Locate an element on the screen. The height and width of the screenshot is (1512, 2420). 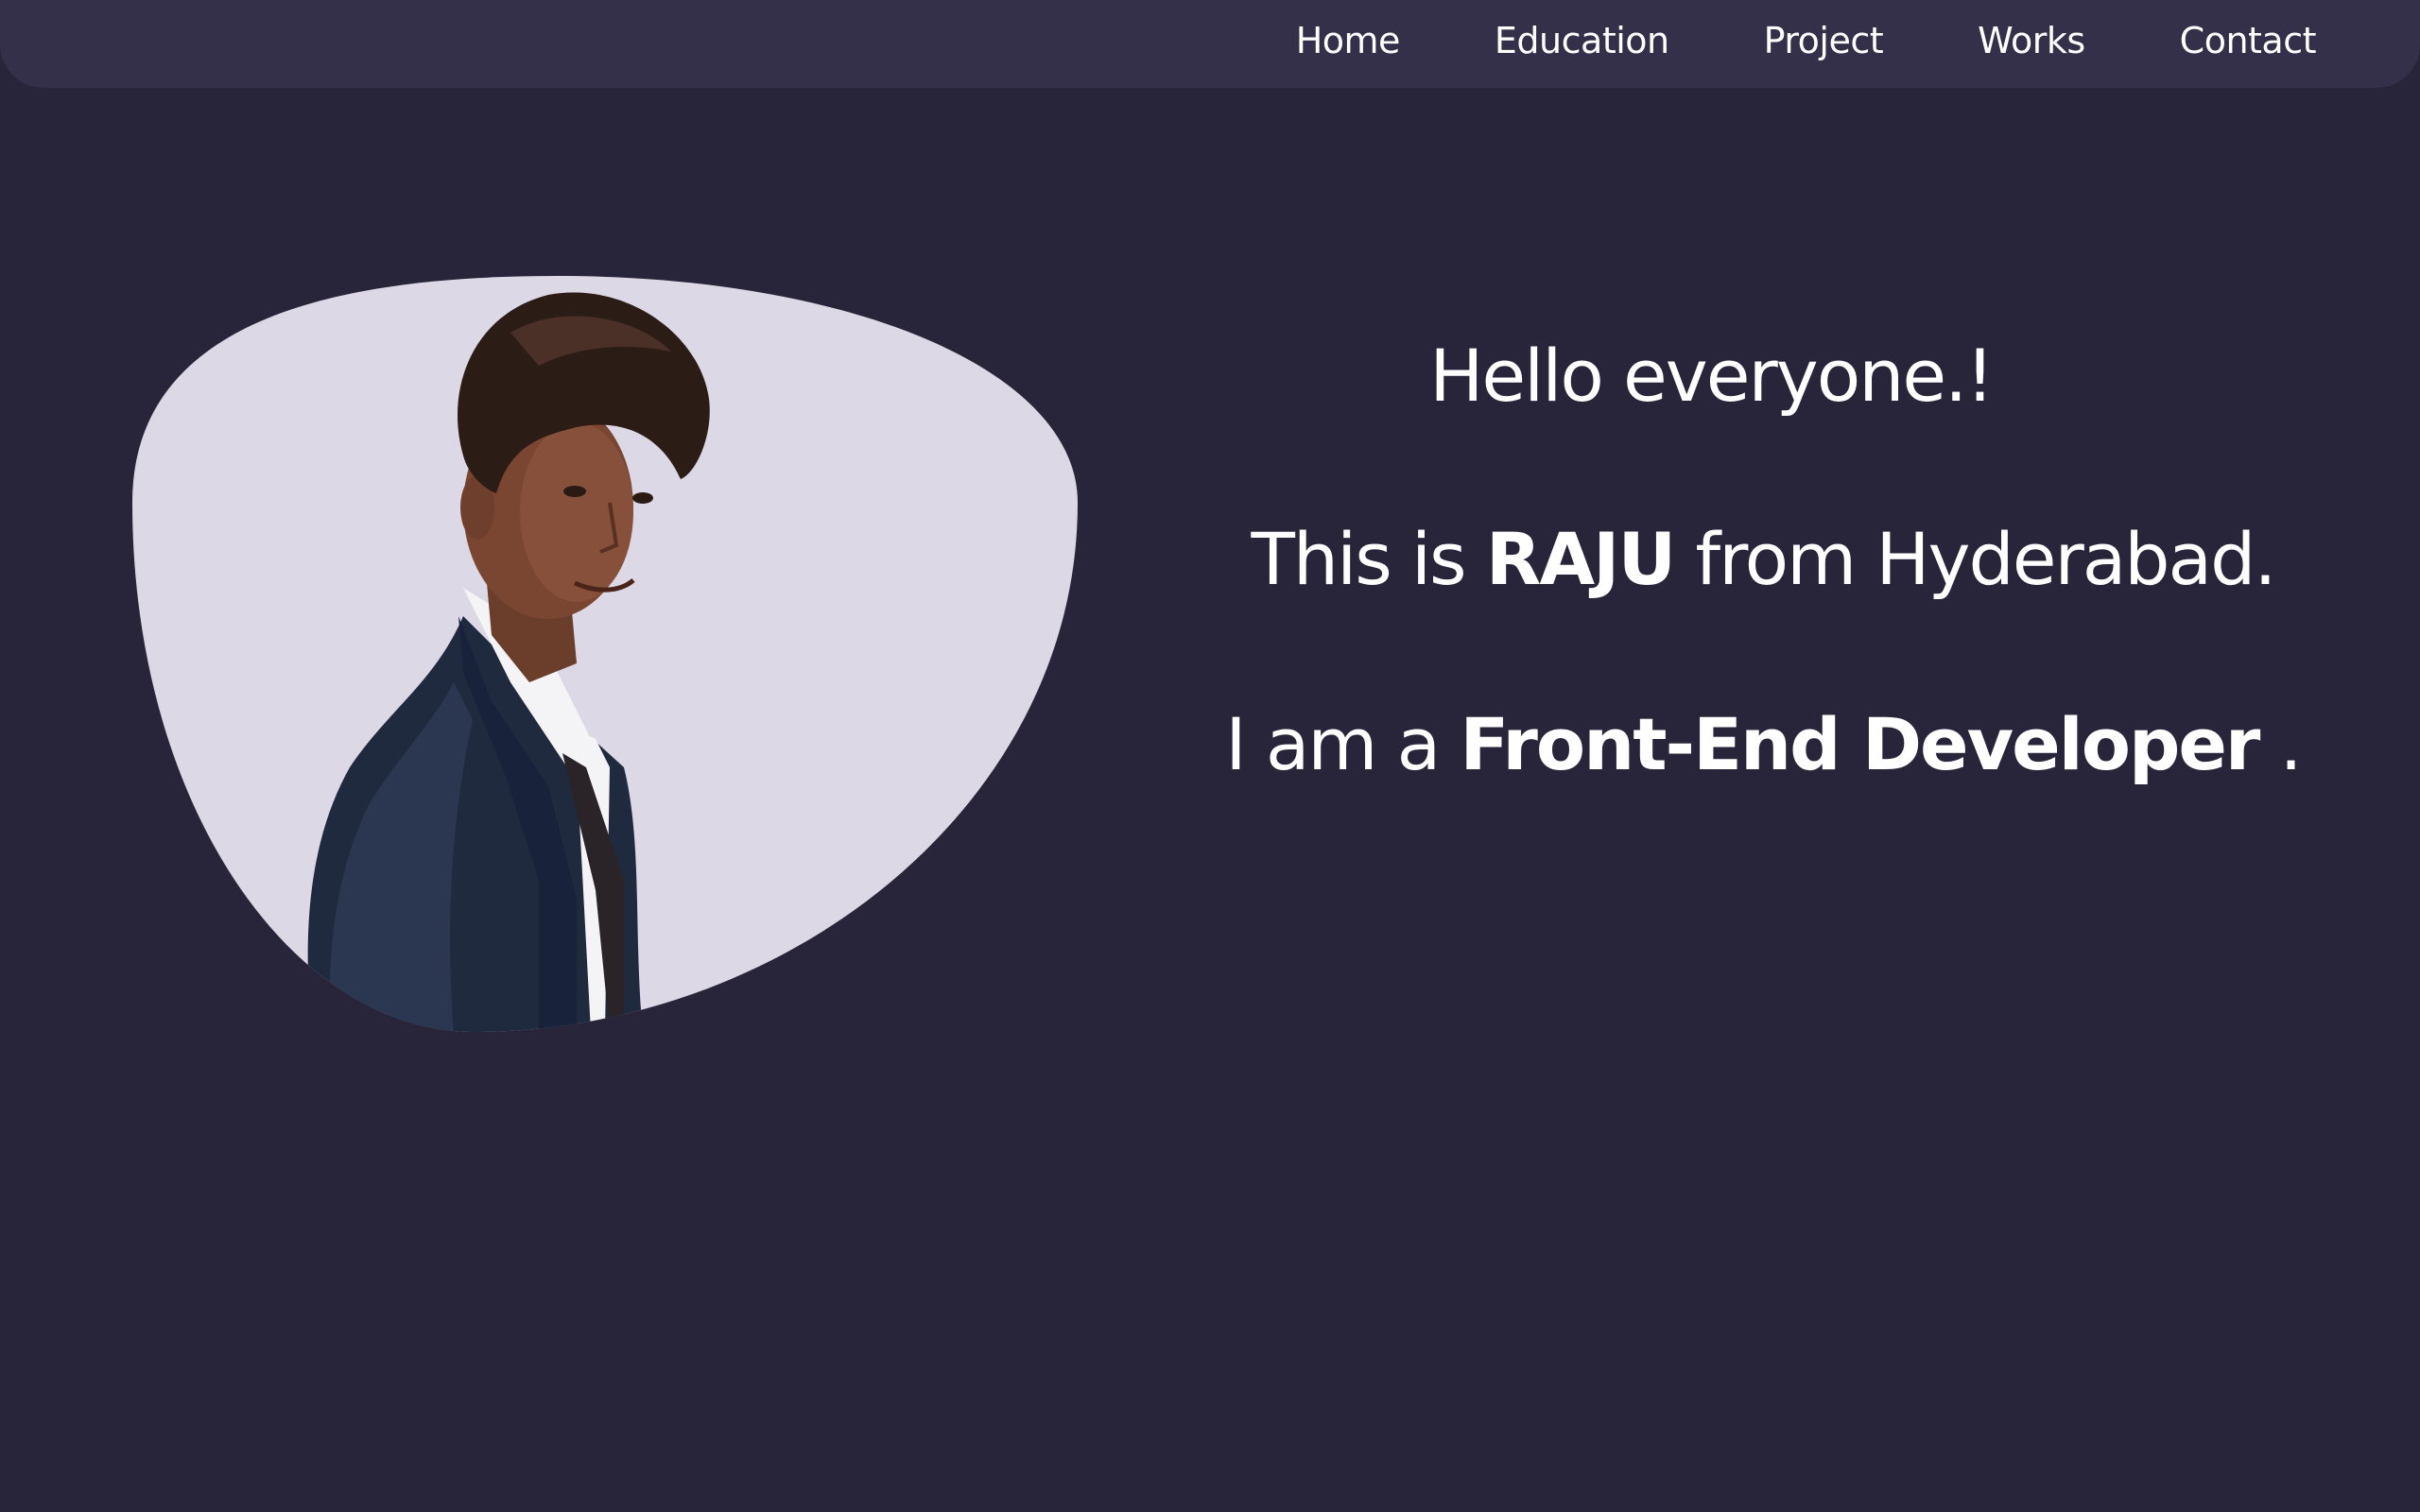
role-title: Front-End Developer is located at coordinates (1860, 744).